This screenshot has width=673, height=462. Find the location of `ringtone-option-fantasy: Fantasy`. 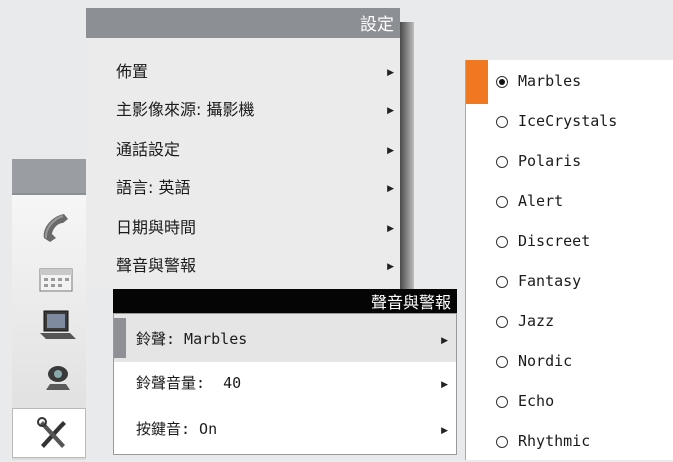

ringtone-option-fantasy: Fantasy is located at coordinates (569, 282).